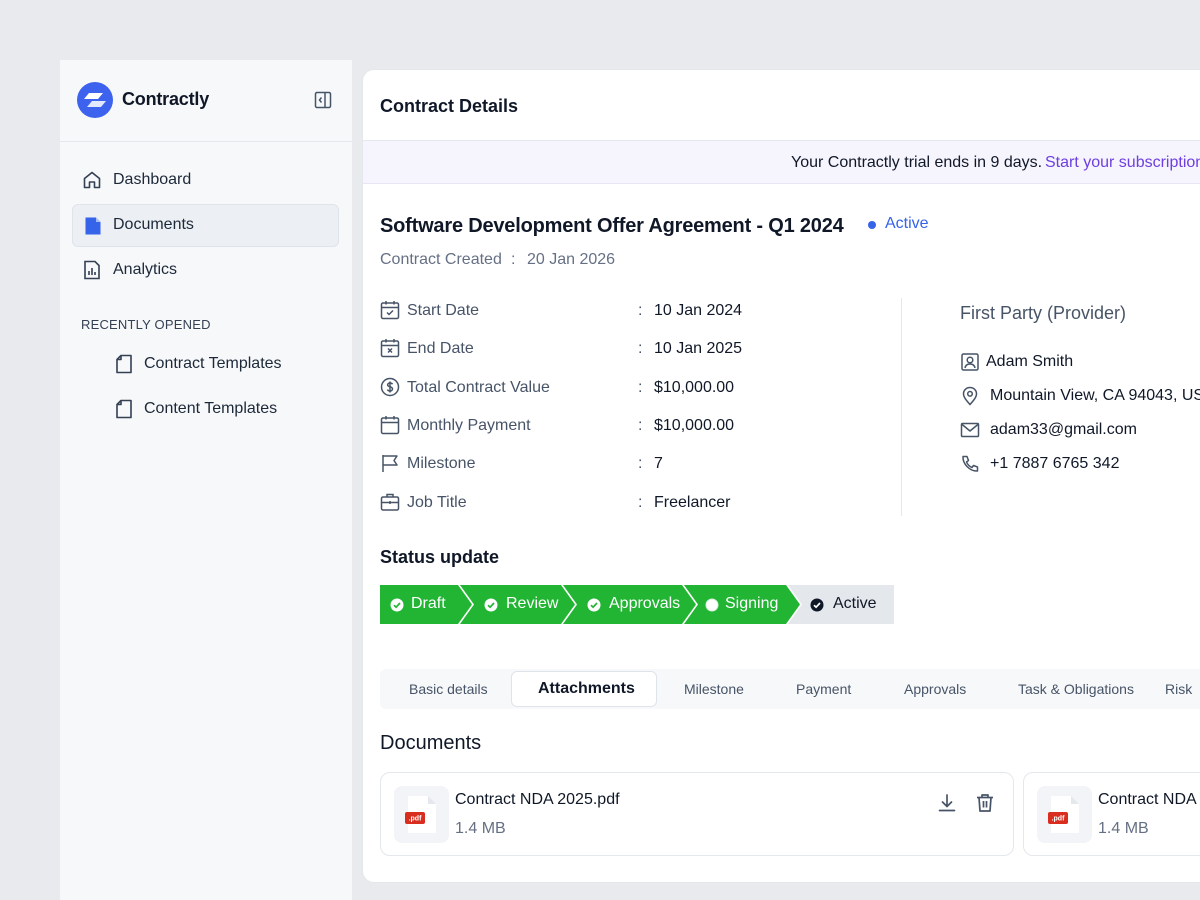  I want to click on party-email: adam33@gmail.com, so click(1063, 430).